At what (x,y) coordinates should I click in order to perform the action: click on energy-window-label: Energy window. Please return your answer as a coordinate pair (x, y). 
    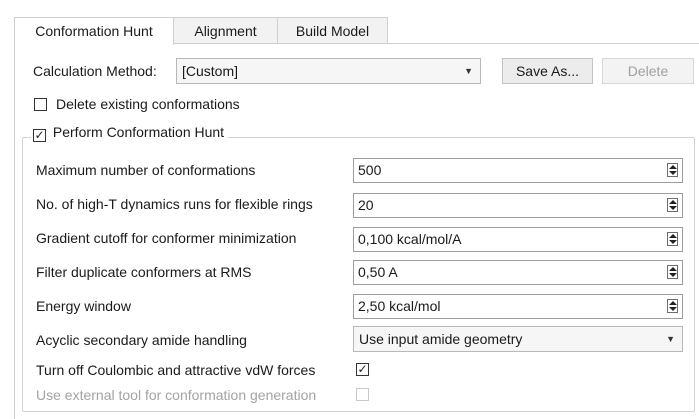
    Looking at the image, I should click on (83, 306).